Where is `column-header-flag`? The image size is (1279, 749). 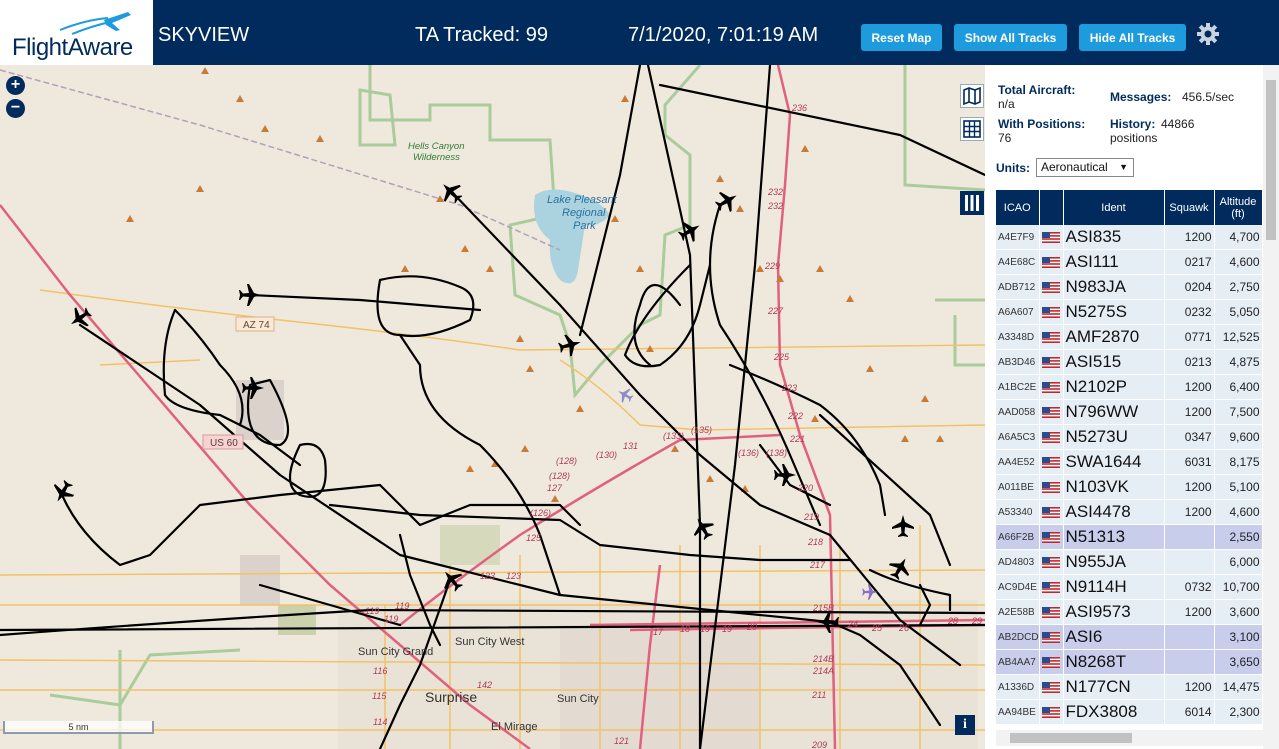 column-header-flag is located at coordinates (1051, 207).